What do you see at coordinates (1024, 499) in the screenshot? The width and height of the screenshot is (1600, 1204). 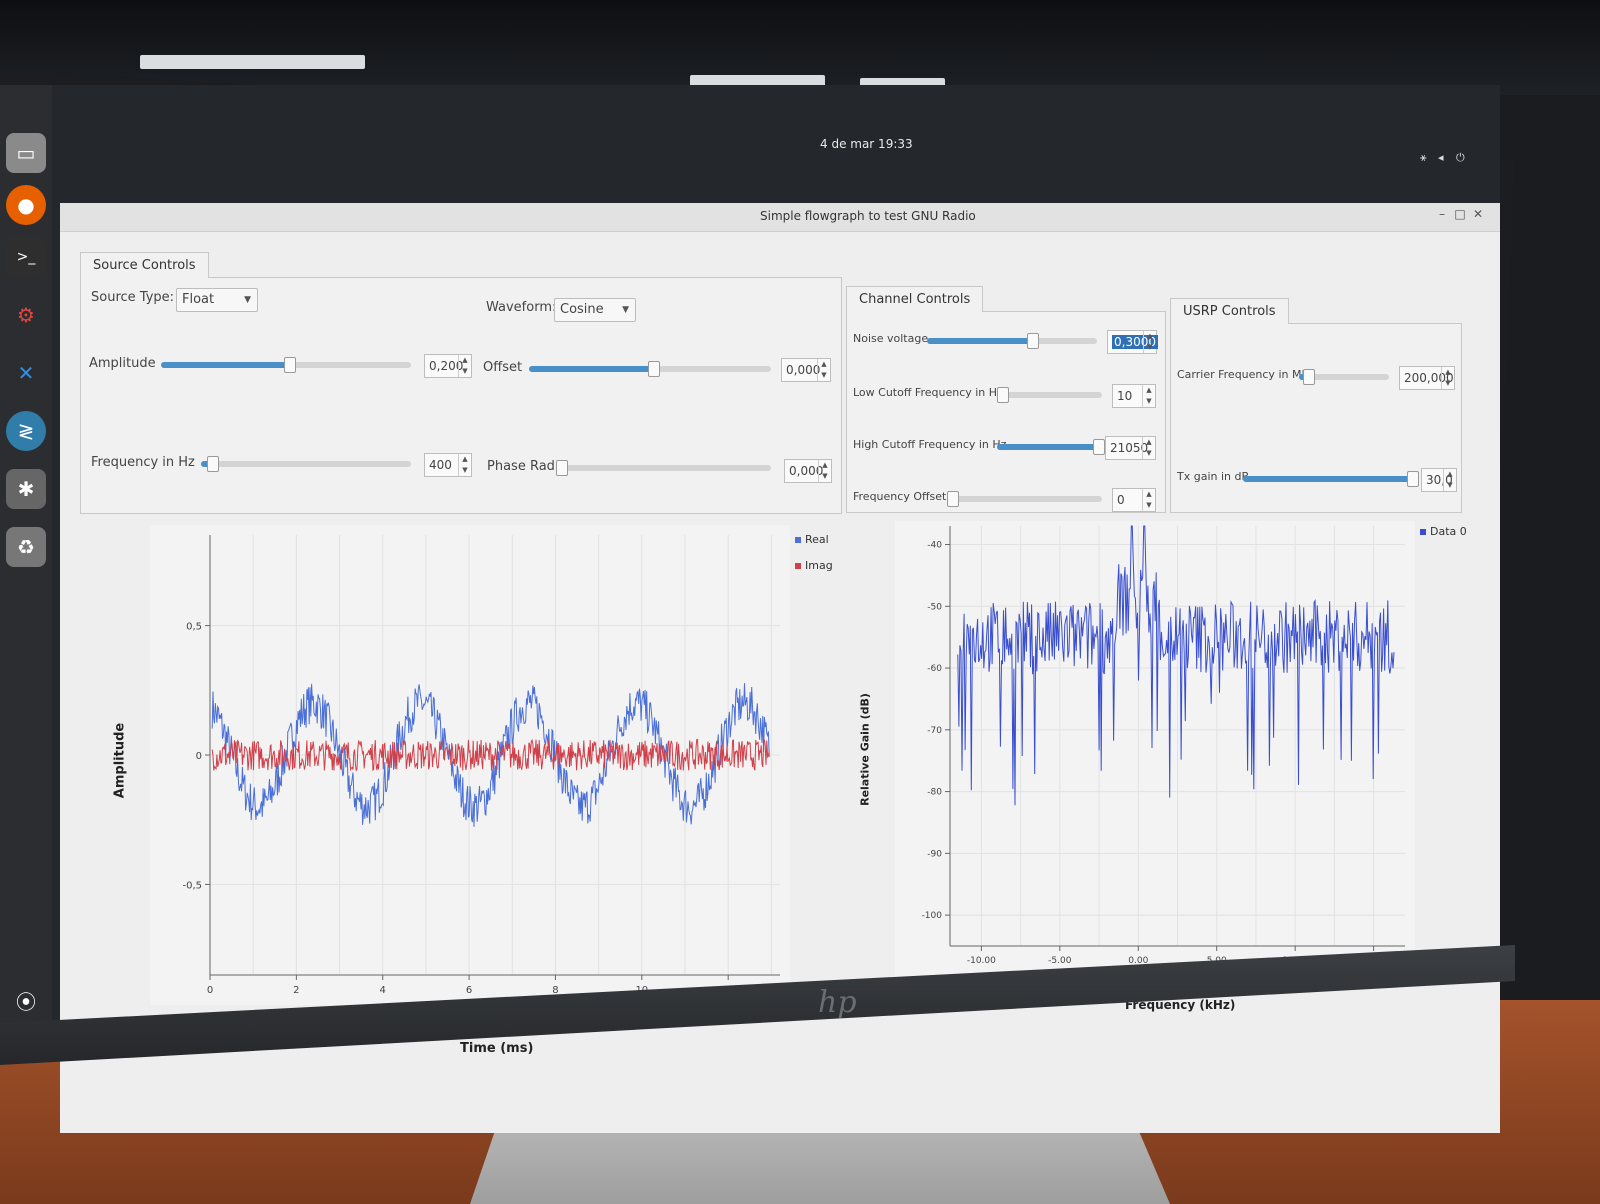 I see `frequency-offset-slider` at bounding box center [1024, 499].